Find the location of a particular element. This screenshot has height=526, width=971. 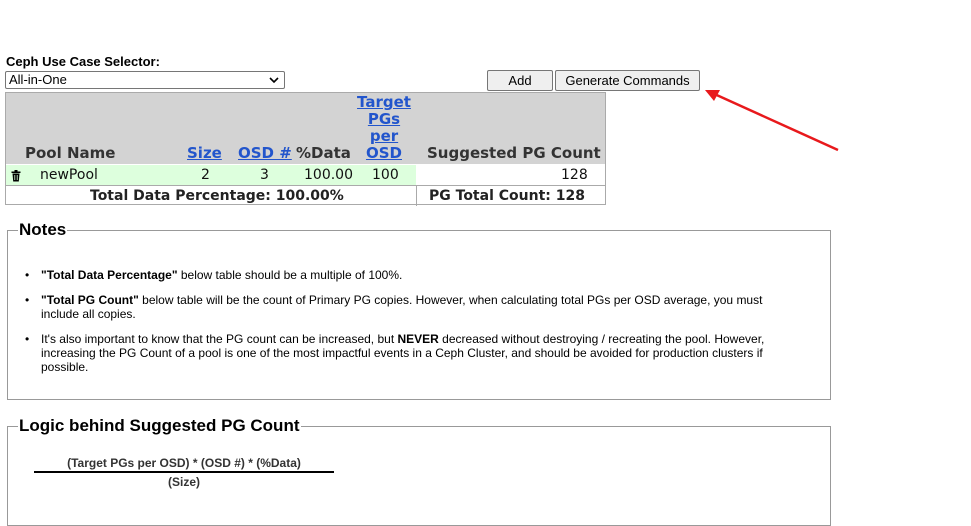

add-pool-button: Add Pool is located at coordinates (520, 88).